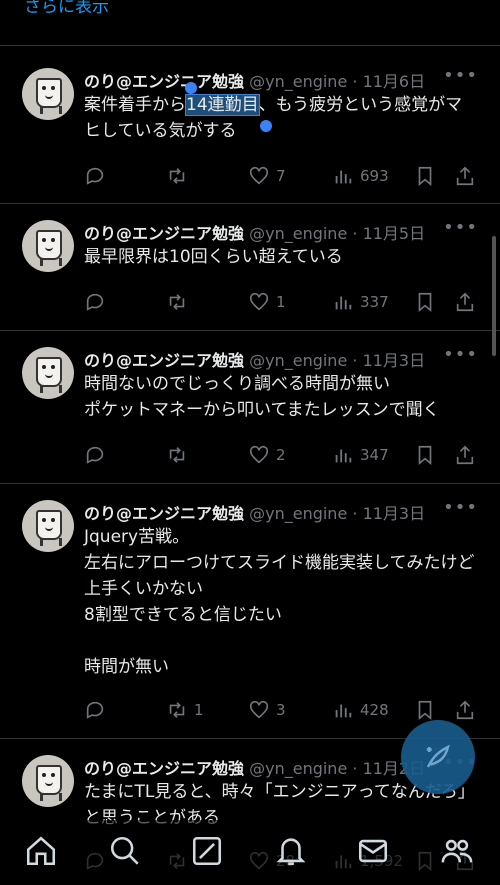 The image size is (500, 885). What do you see at coordinates (191, 88) in the screenshot?
I see `selection-handle-start` at bounding box center [191, 88].